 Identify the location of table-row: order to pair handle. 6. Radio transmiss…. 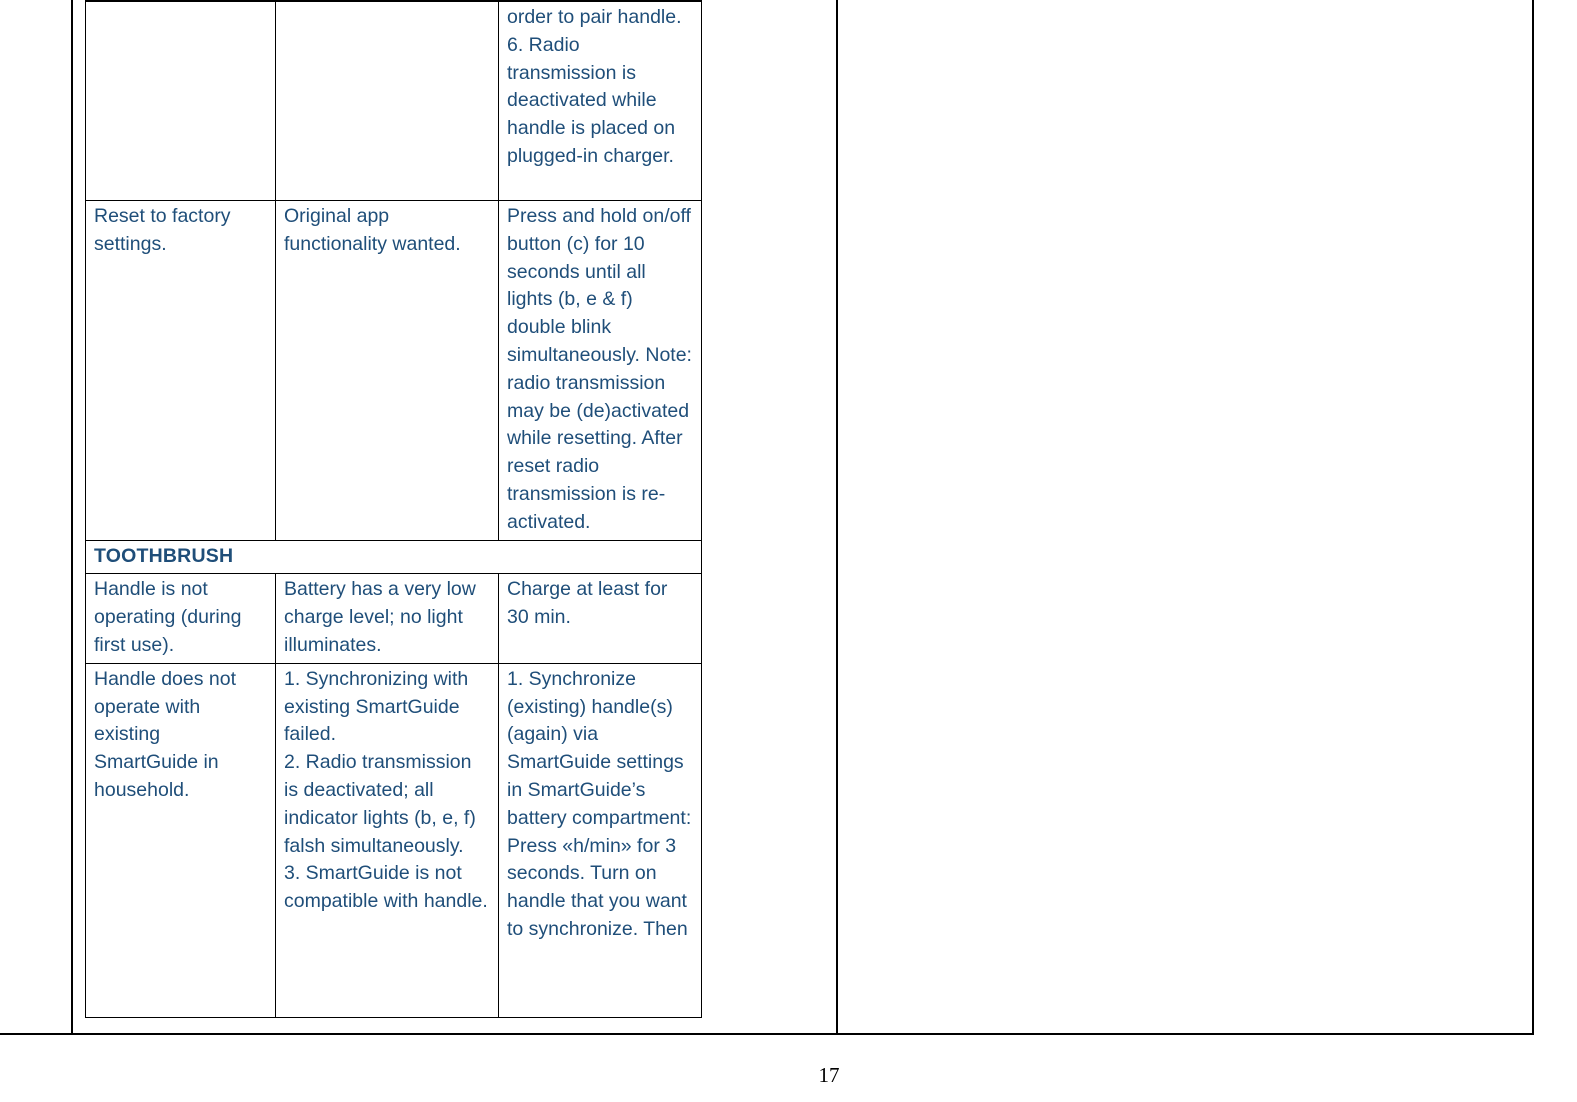
(393, 100).